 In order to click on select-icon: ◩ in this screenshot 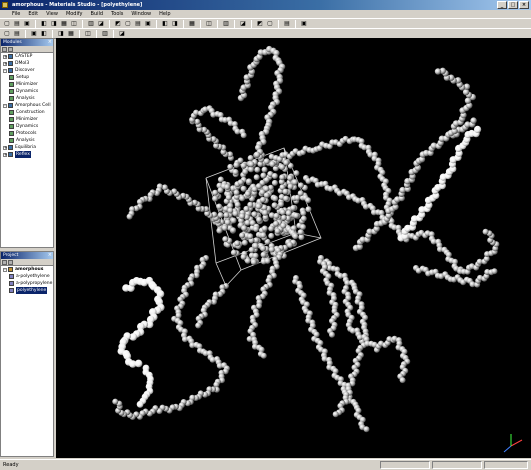, I will do `click(118, 24)`.